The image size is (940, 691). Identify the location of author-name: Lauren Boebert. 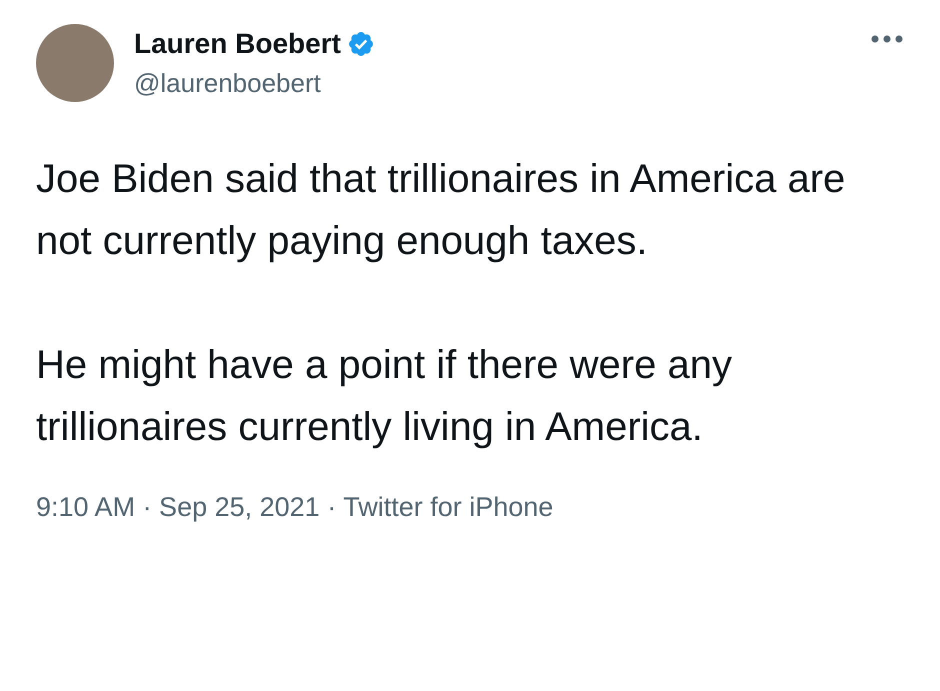
(237, 44).